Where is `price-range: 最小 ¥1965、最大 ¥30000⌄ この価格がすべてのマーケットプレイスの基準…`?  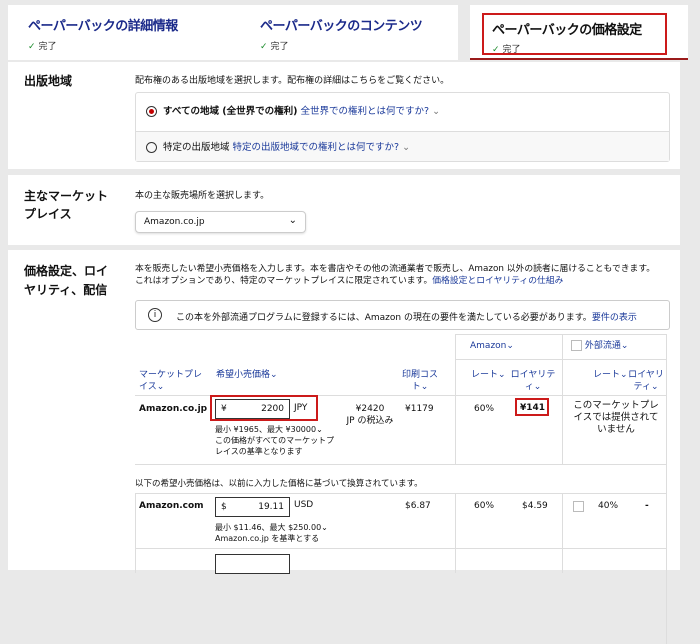 price-range: 最小 ¥1965、最大 ¥30000⌄ この価格がすべてのマーケットプレイスの基準… is located at coordinates (275, 440).